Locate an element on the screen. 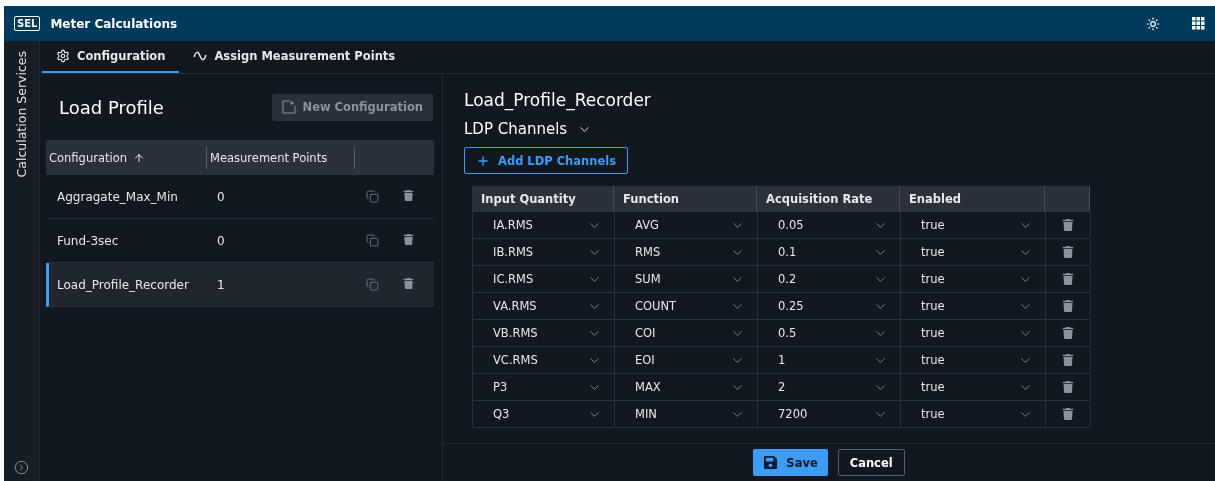  dropdown-select: 0.05 is located at coordinates (829, 225).